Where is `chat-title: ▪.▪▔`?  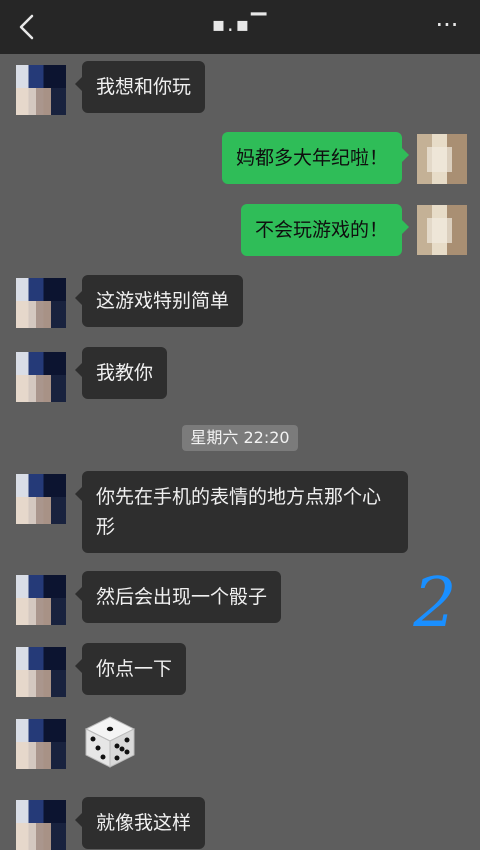
chat-title: ▪.▪▔ is located at coordinates (240, 24).